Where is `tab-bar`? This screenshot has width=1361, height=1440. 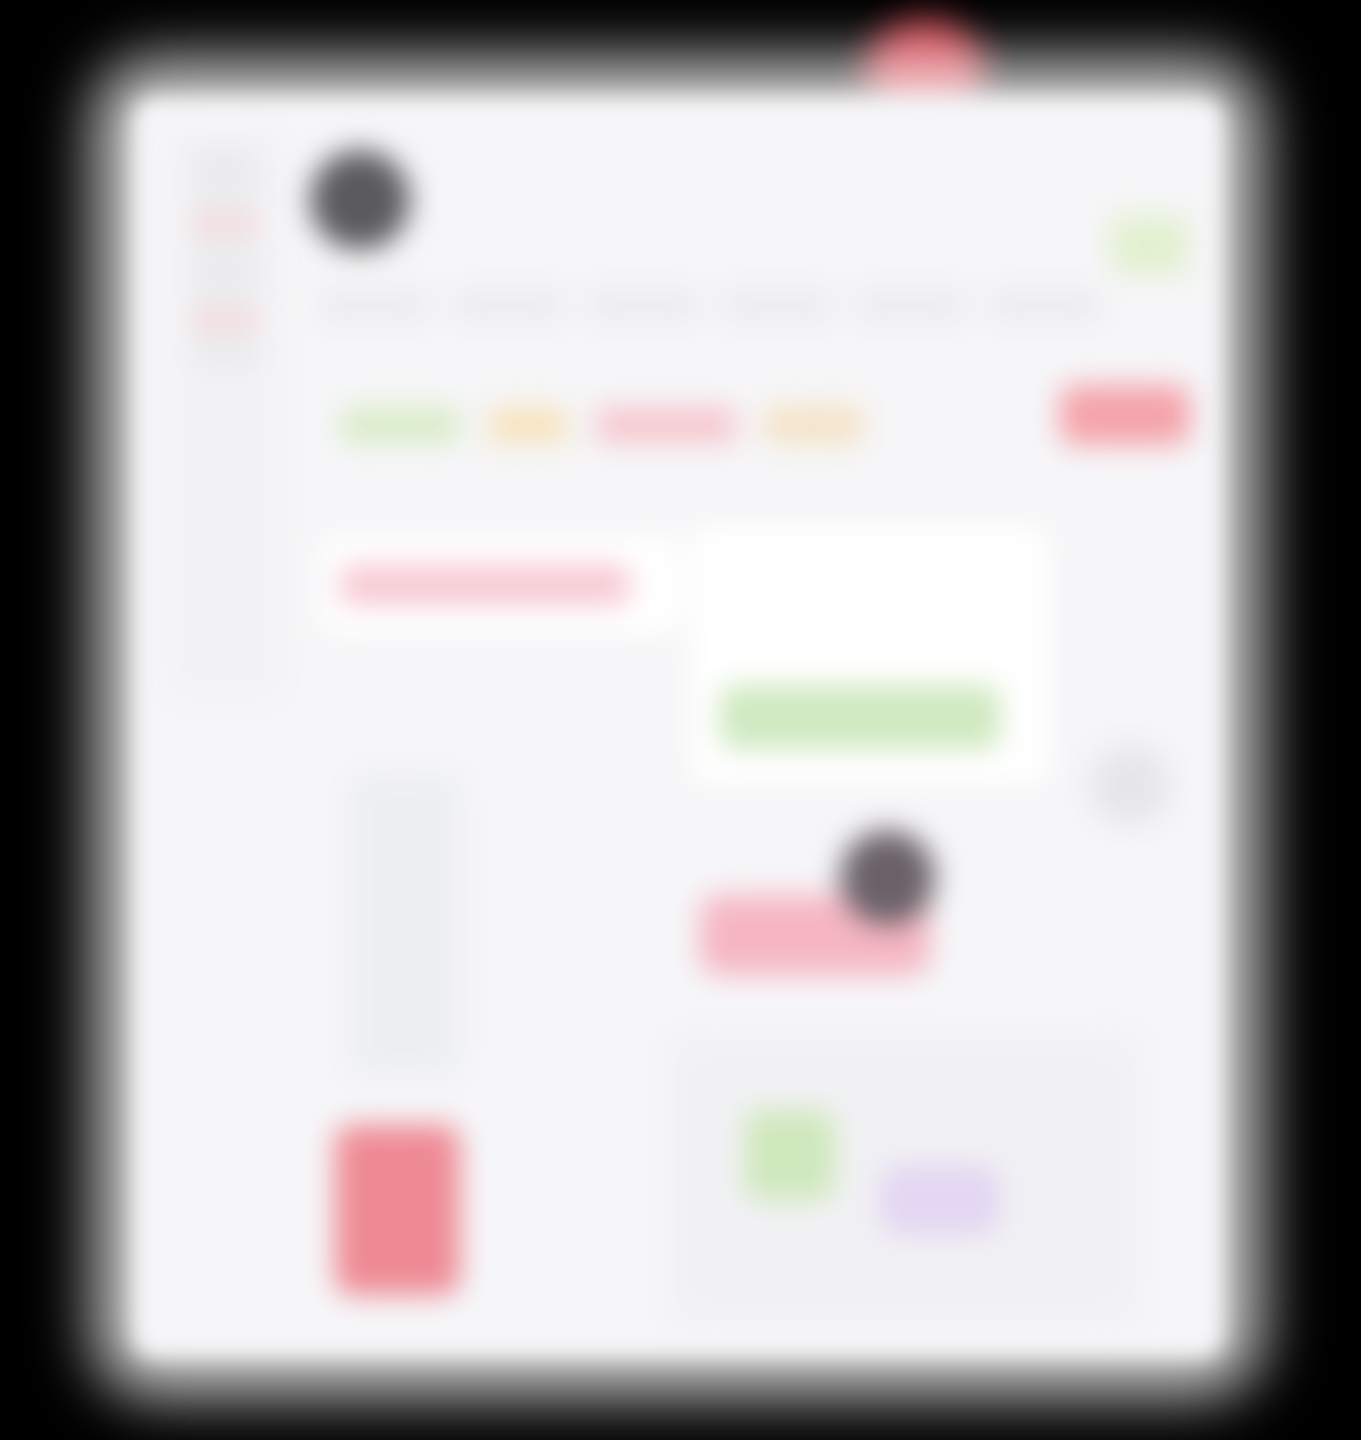 tab-bar is located at coordinates (745, 305).